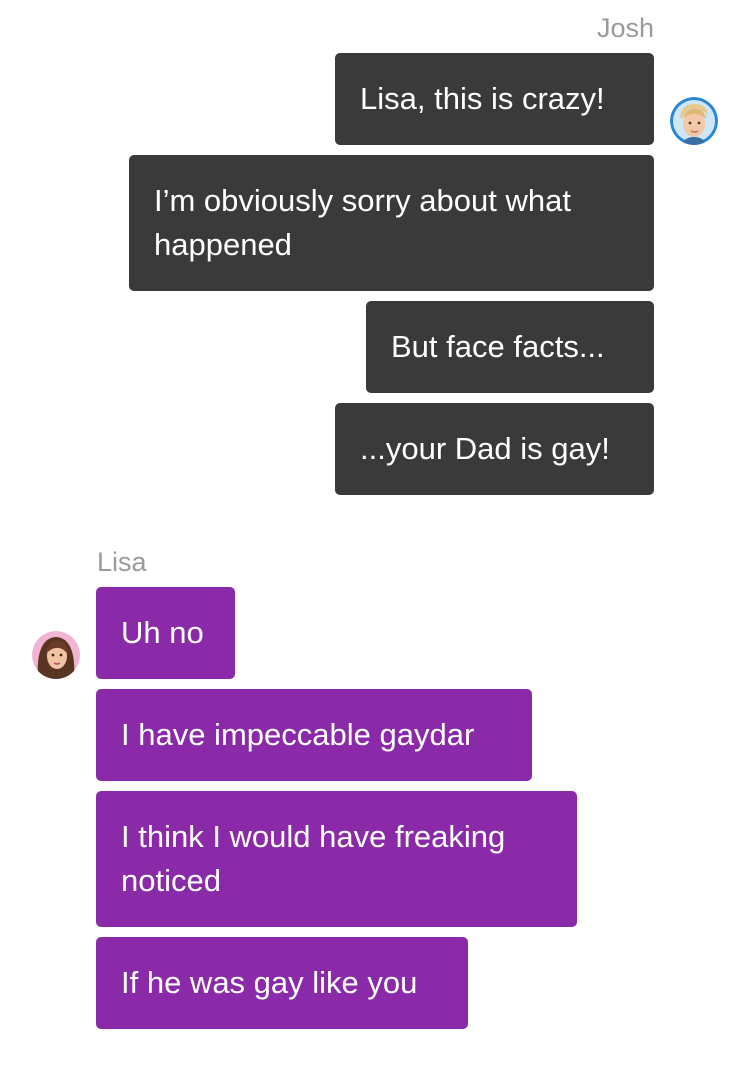 Image resolution: width=750 pixels, height=1072 pixels. Describe the element at coordinates (694, 121) in the screenshot. I see `josh-avatar-icon` at that location.